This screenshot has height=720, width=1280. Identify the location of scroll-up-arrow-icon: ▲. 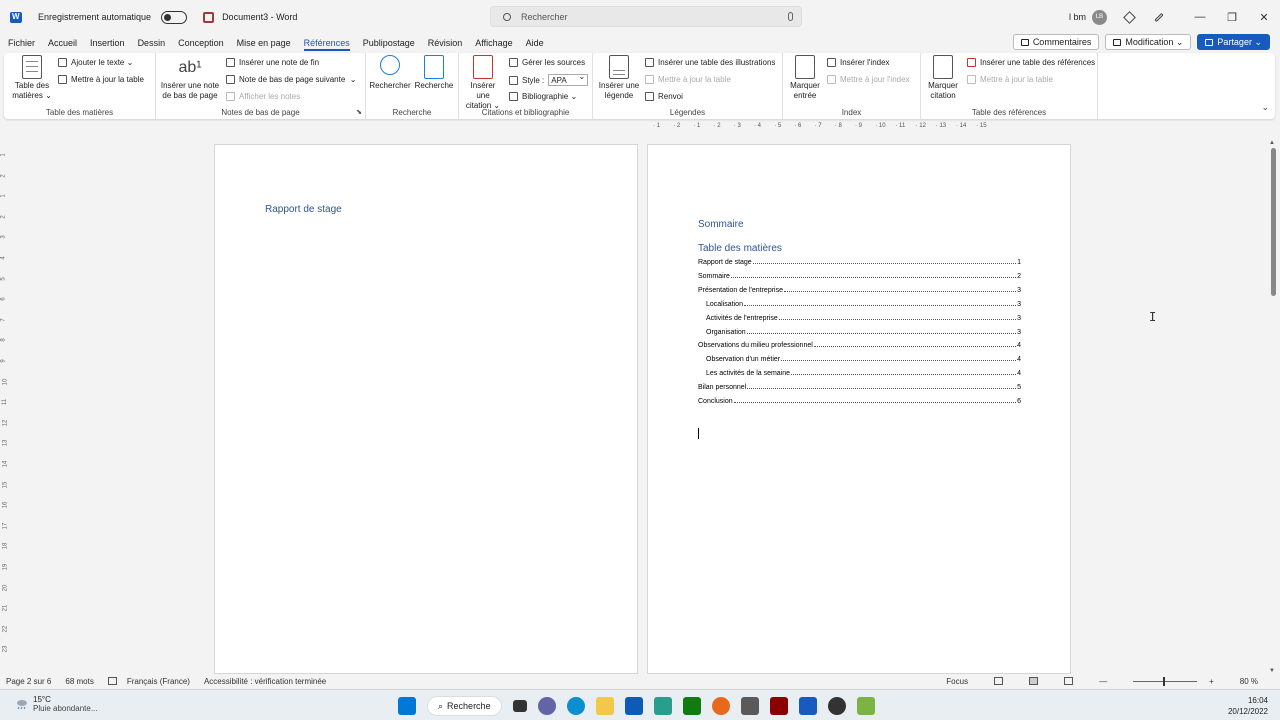
(1272, 143).